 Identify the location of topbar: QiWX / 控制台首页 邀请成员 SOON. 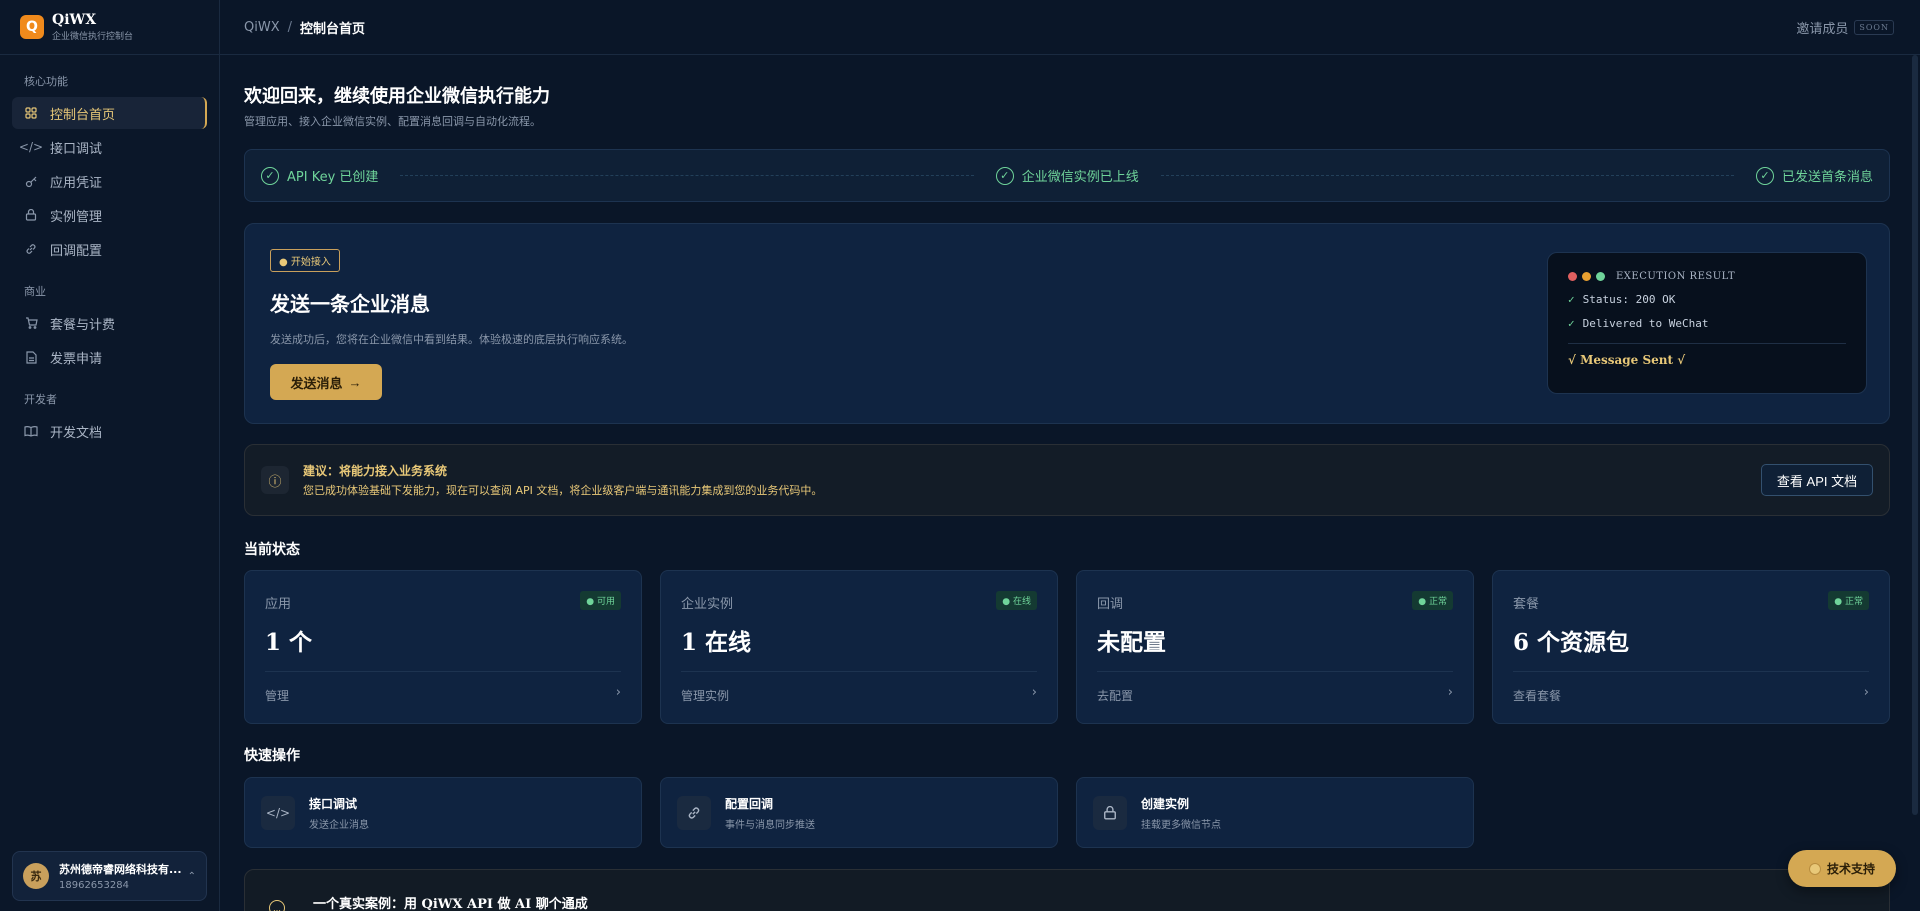
(1070, 27).